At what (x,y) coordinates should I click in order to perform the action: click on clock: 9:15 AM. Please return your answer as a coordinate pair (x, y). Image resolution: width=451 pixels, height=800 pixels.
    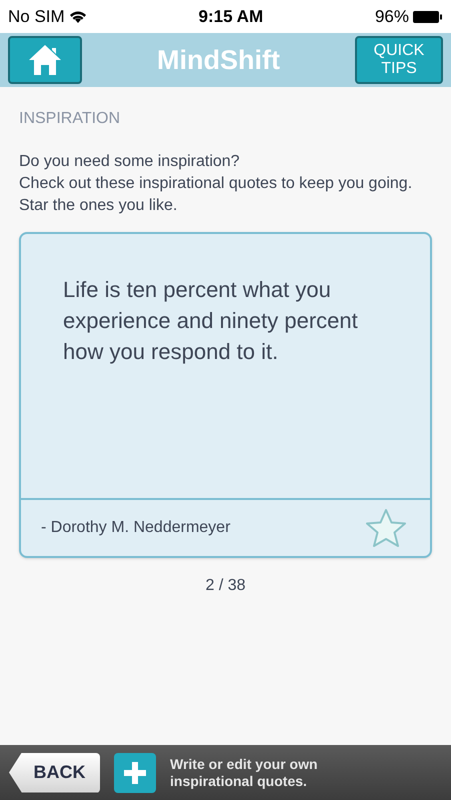
    Looking at the image, I should click on (231, 17).